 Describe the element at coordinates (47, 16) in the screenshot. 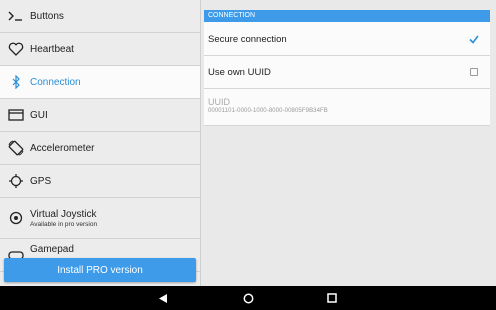

I see `sidebar-item-label: Buttons` at that location.